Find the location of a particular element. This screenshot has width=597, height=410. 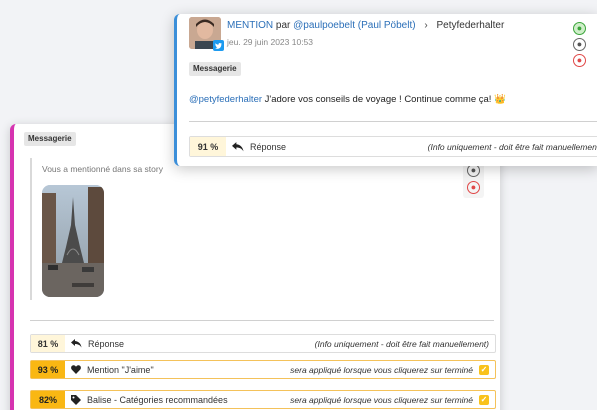

mention-link: @petyfederhalter is located at coordinates (225, 99).